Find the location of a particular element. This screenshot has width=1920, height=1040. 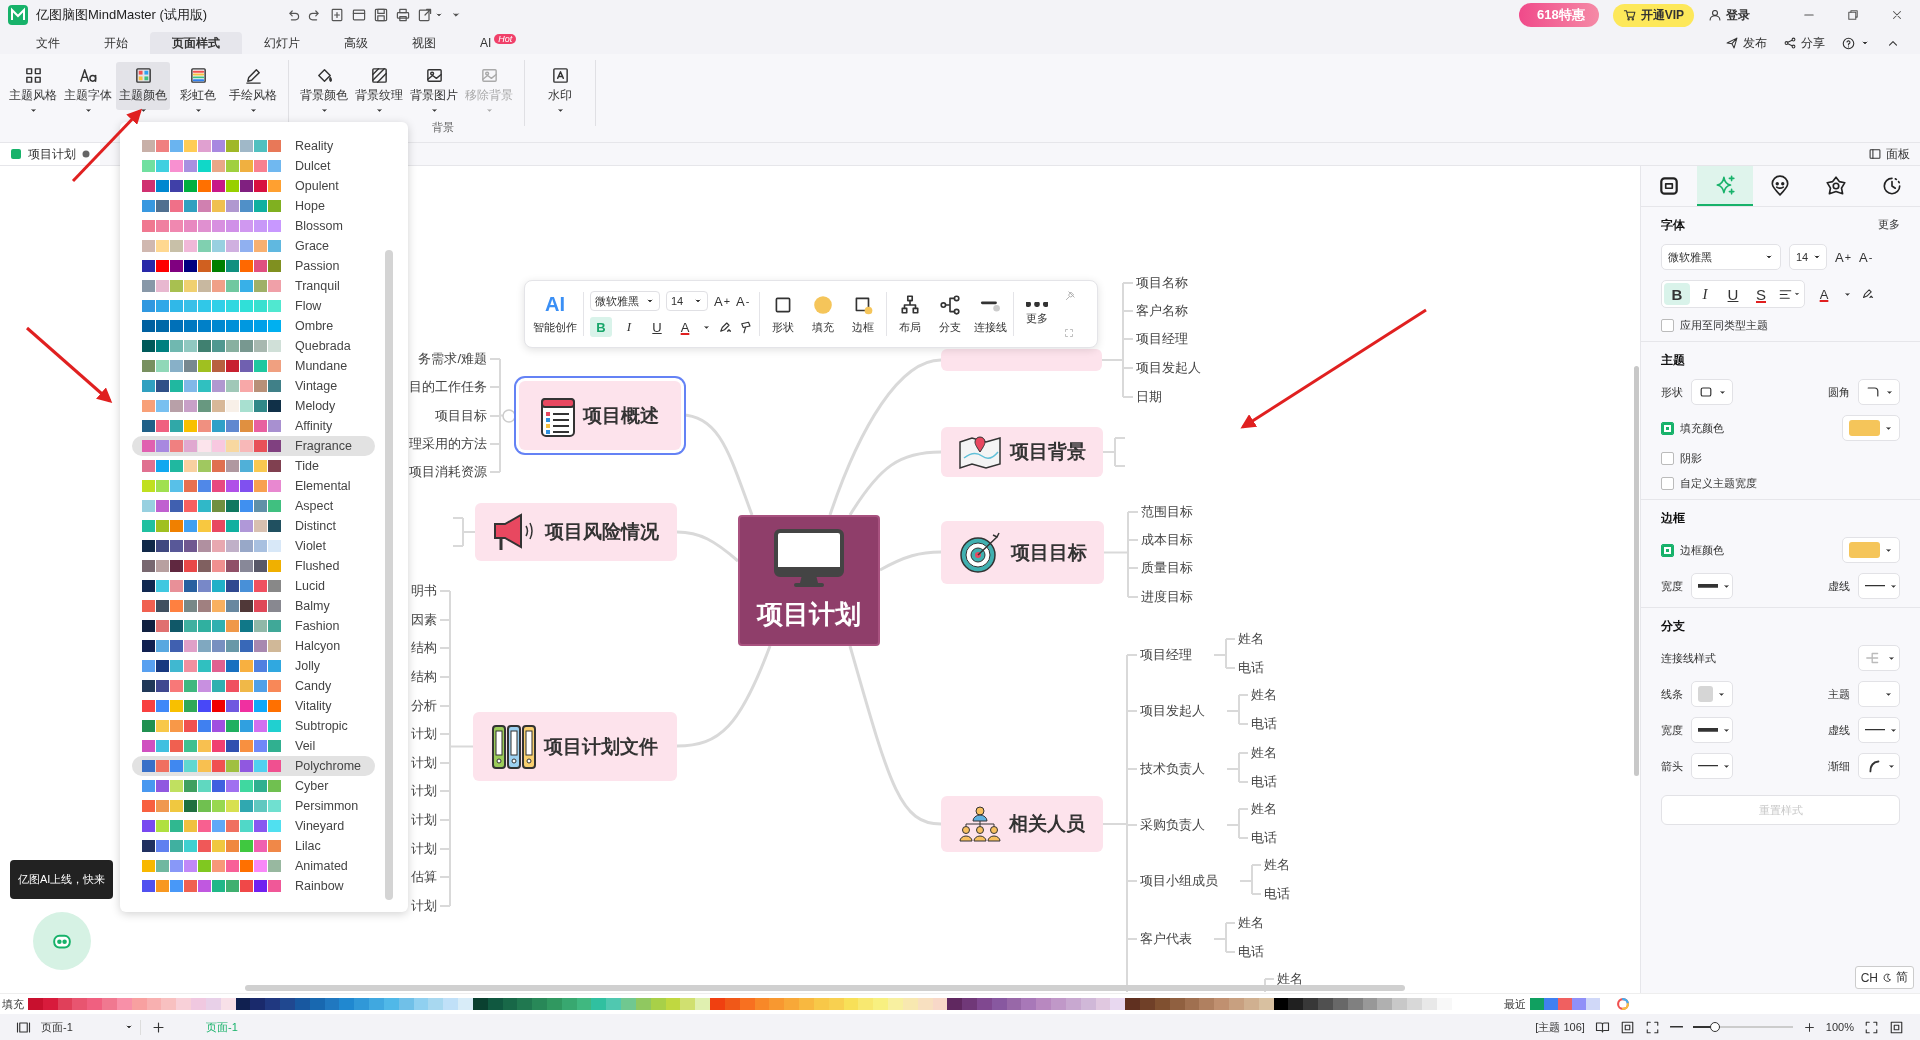

theme-color-option: Blossom is located at coordinates (253, 226).